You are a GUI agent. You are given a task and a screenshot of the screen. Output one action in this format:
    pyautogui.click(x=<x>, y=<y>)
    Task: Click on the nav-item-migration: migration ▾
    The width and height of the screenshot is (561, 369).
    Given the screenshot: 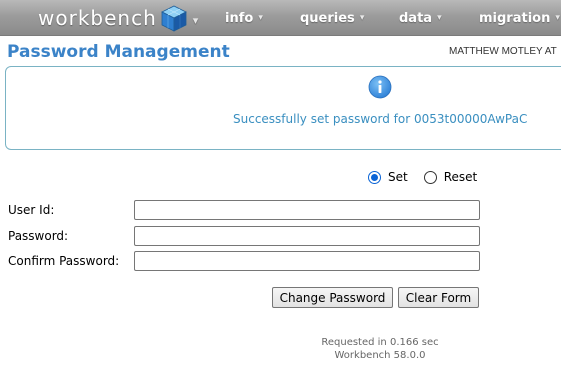 What is the action you would take?
    pyautogui.click(x=519, y=18)
    